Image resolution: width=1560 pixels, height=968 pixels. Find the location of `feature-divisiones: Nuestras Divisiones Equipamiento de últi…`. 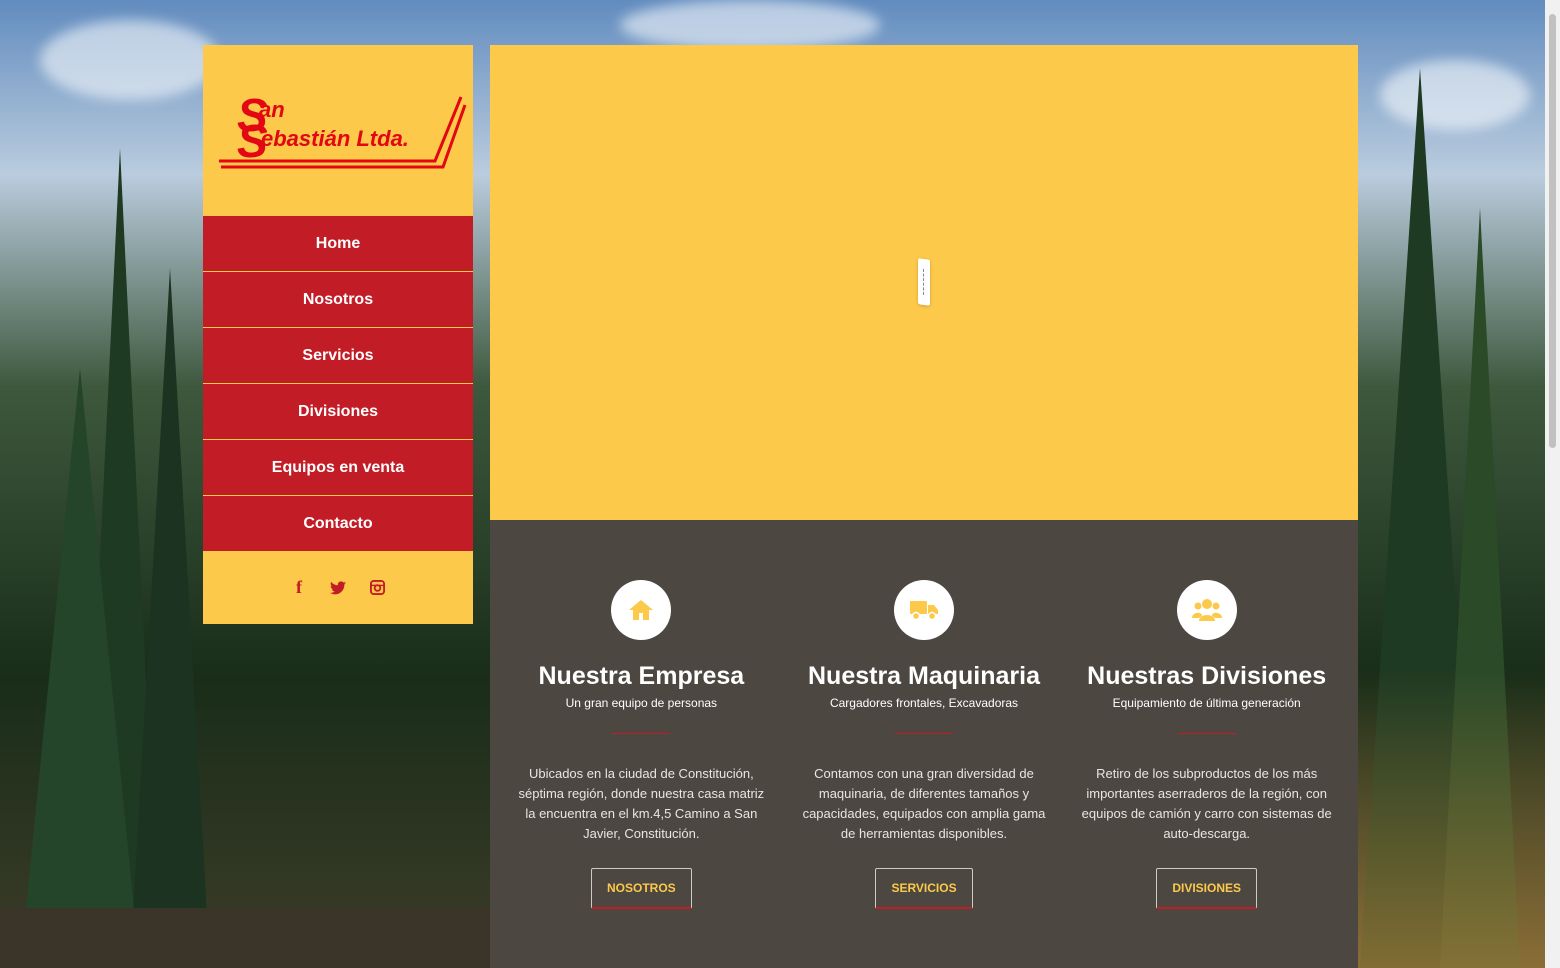

feature-divisiones: Nuestras Divisiones Equipamiento de últi… is located at coordinates (1206, 744).